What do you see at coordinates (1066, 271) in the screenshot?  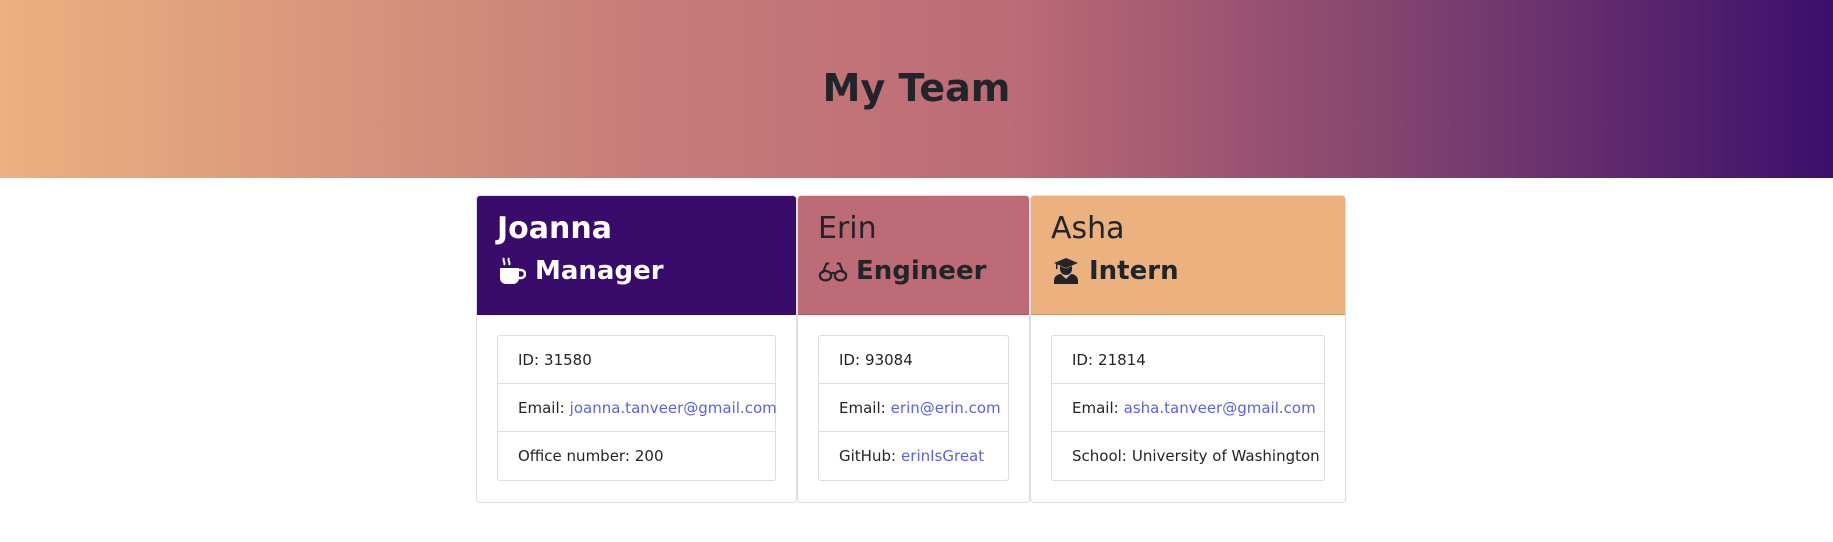 I see `graduate-icon` at bounding box center [1066, 271].